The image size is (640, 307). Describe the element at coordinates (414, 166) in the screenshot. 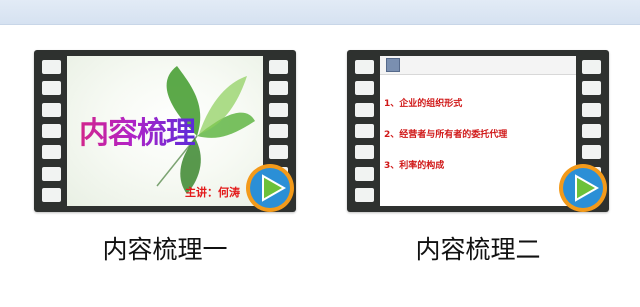

I see `outline-item-3: 3、利率的构成` at that location.